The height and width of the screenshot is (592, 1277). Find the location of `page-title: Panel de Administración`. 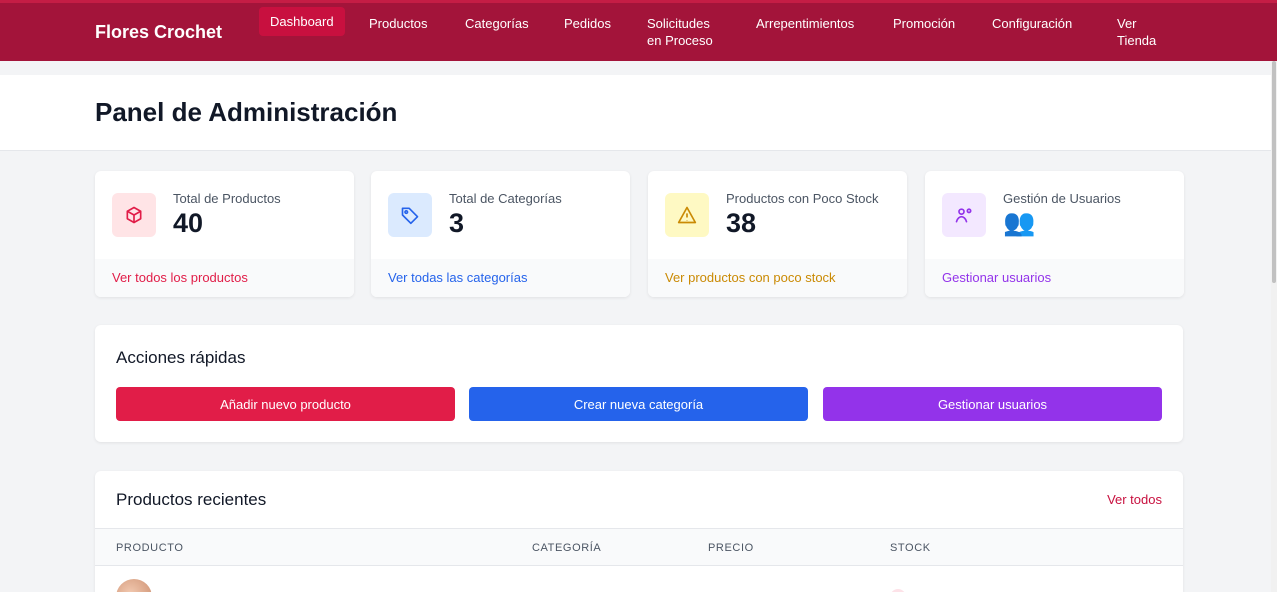

page-title: Panel de Administración is located at coordinates (246, 112).